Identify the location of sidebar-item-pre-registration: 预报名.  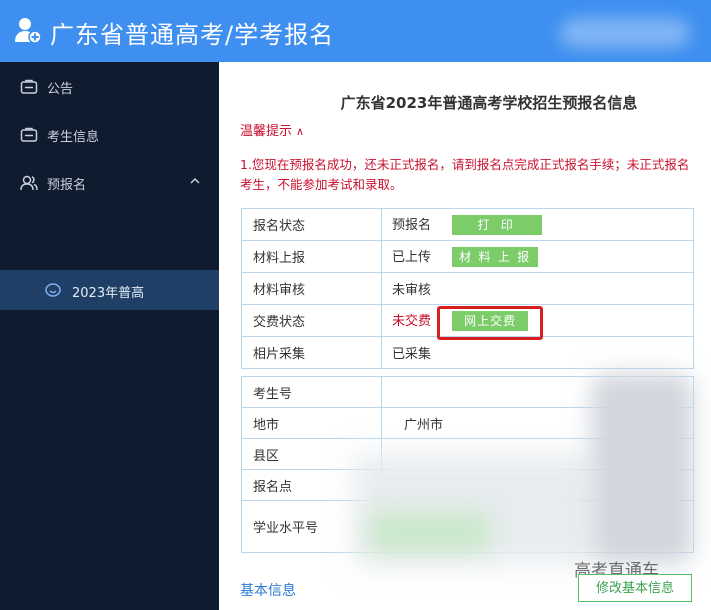
(109, 183).